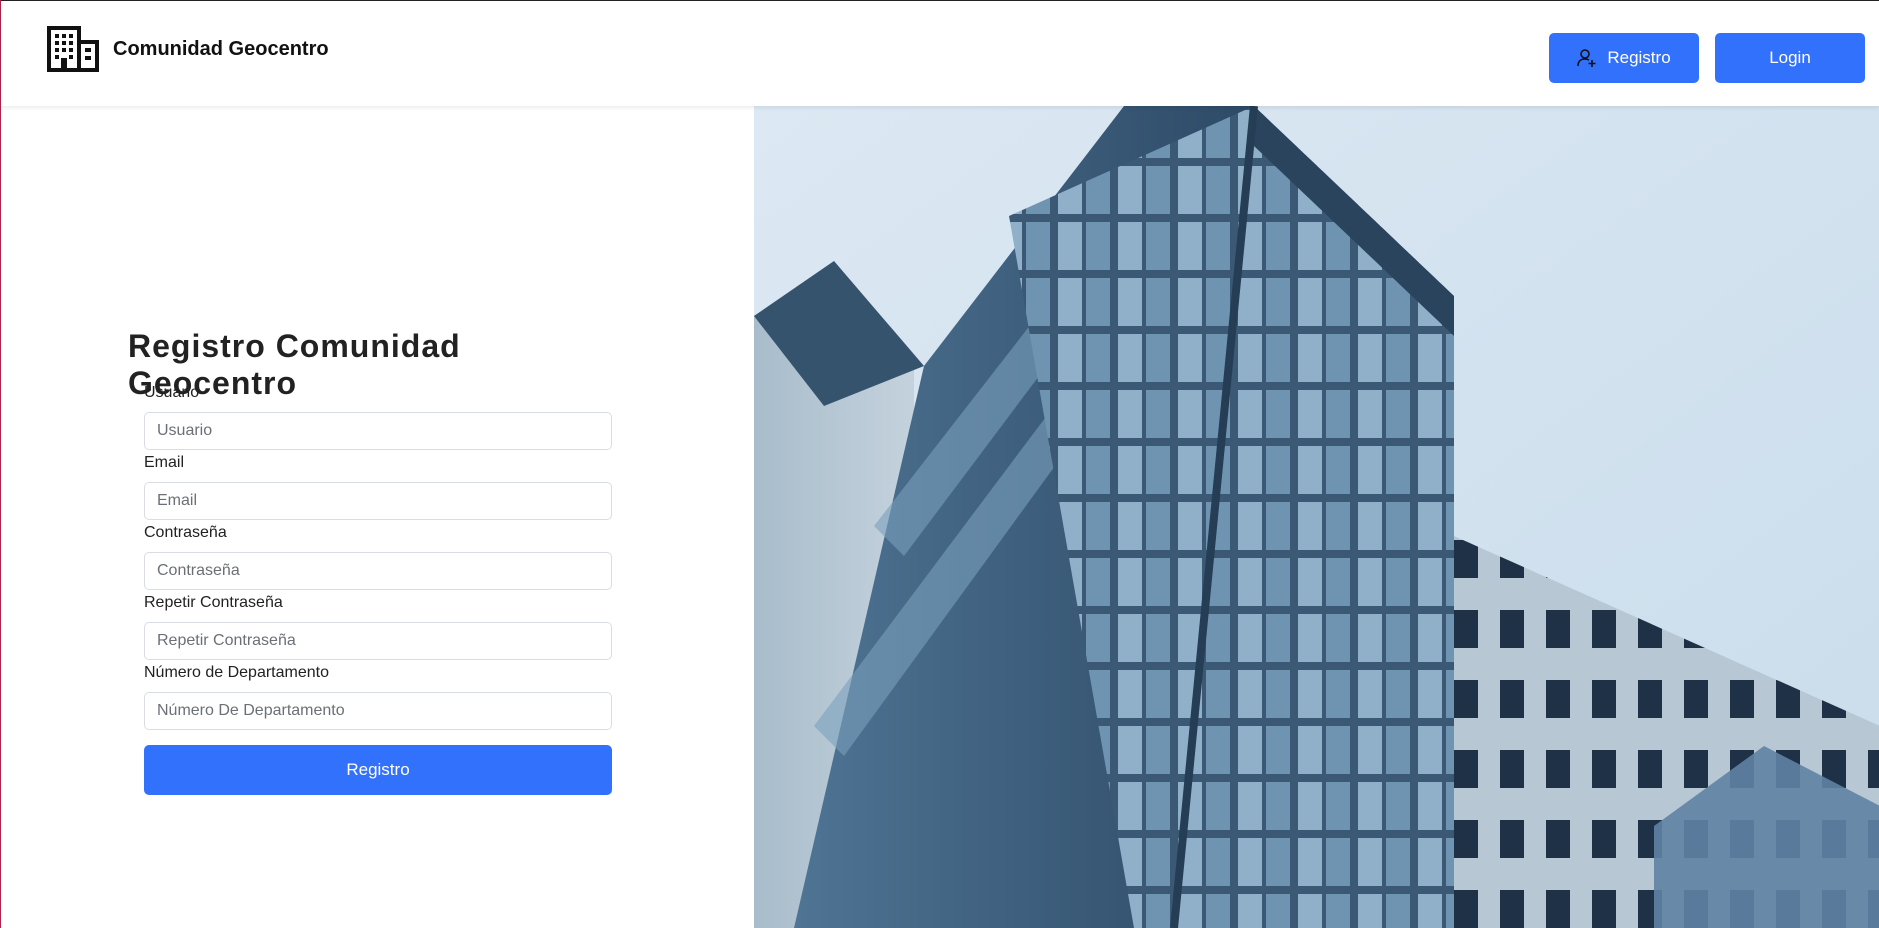  Describe the element at coordinates (1639, 57) in the screenshot. I see `register-nav-label: Registro` at that location.